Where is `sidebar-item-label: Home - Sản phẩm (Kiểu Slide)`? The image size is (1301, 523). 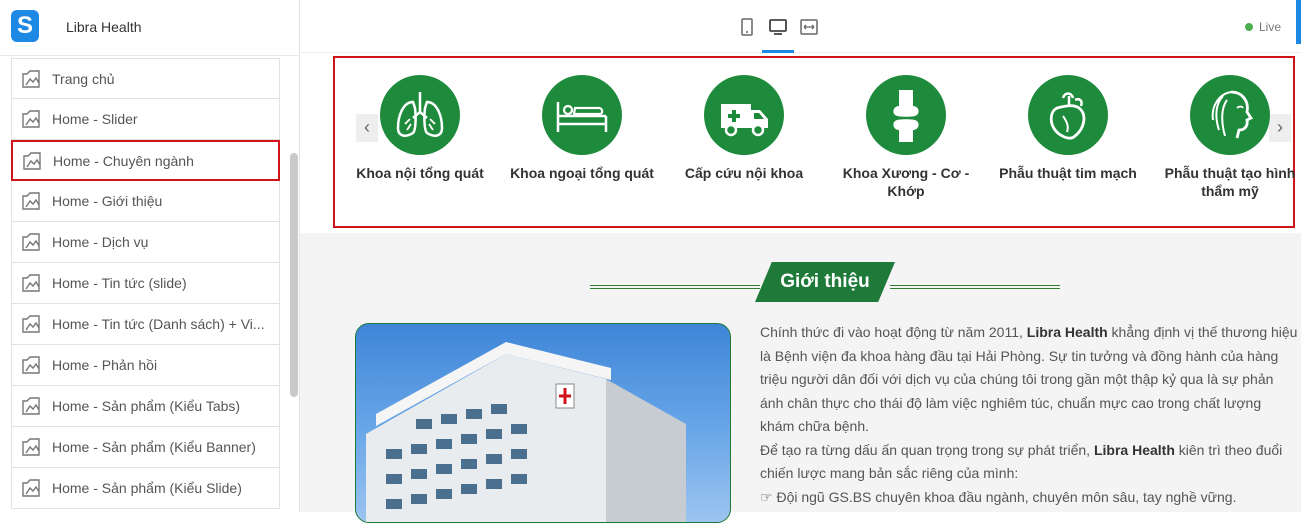
sidebar-item-label: Home - Sản phẩm (Kiểu Slide) is located at coordinates (147, 488).